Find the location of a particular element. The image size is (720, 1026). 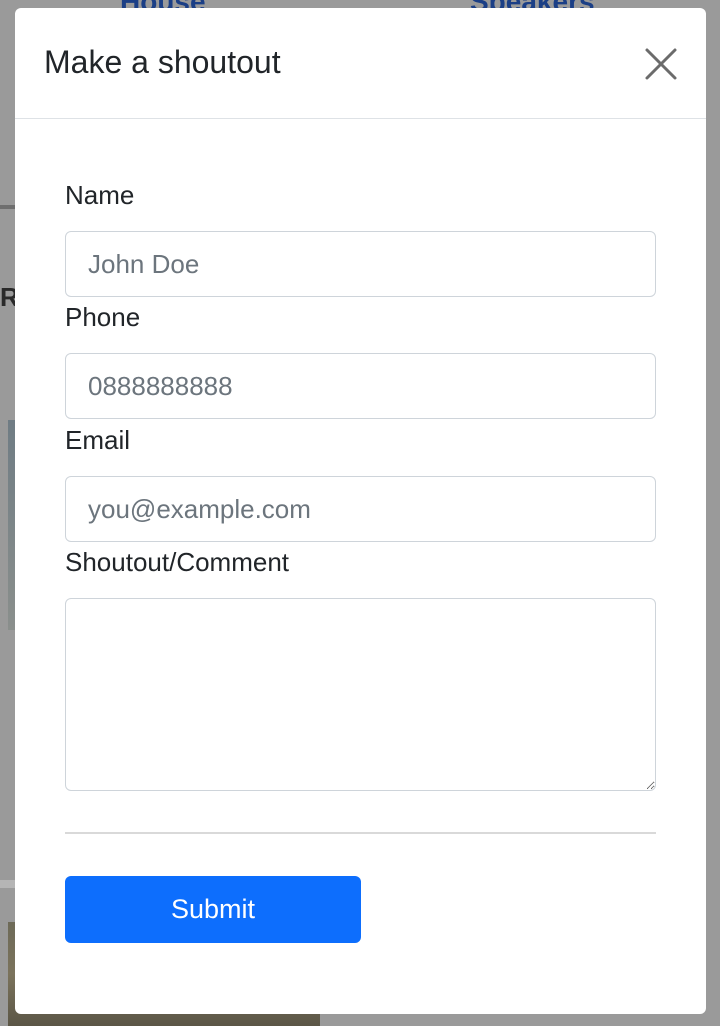

form-divider is located at coordinates (360, 833).